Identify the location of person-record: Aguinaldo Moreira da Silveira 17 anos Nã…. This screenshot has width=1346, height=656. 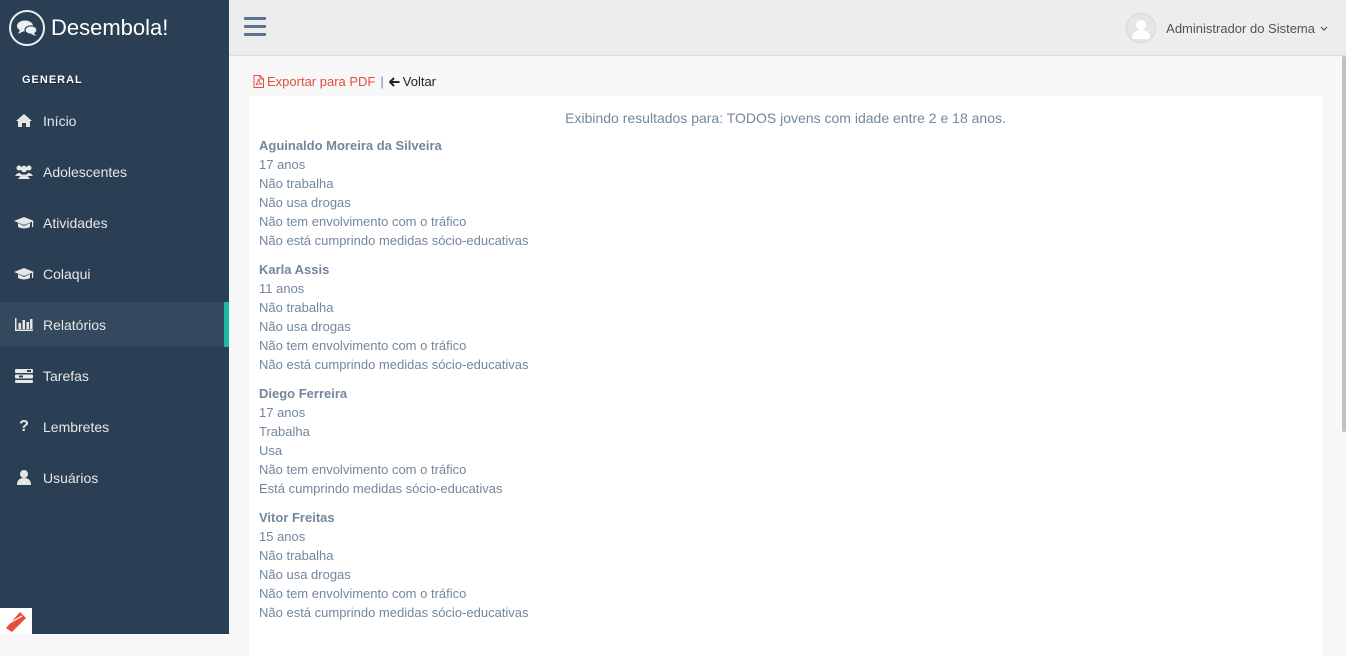
(785, 193).